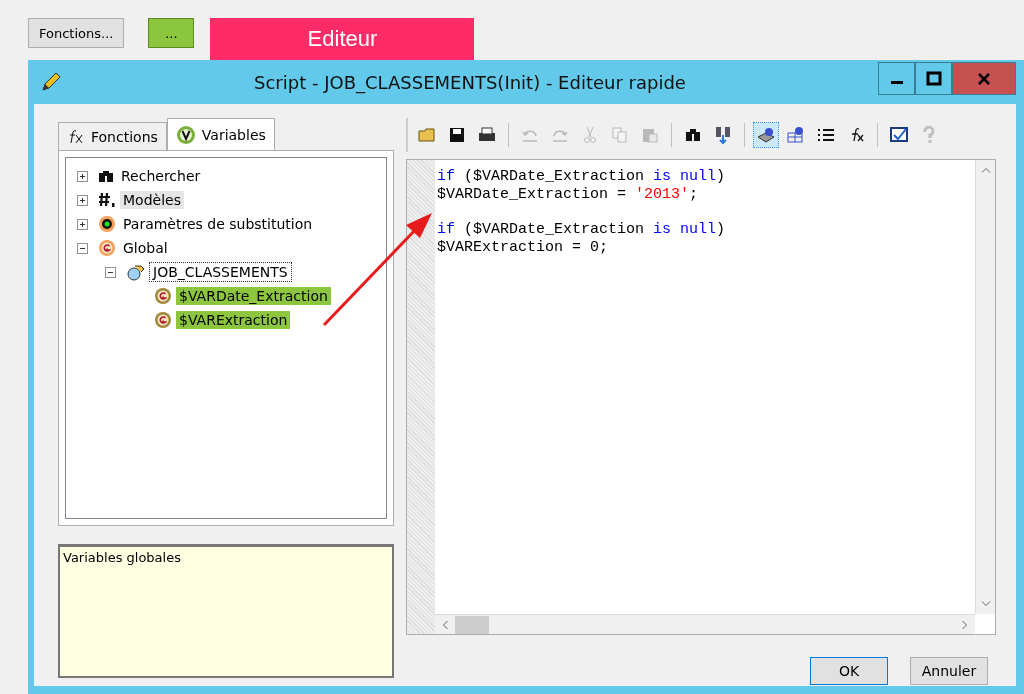 The image size is (1024, 694). What do you see at coordinates (107, 200) in the screenshot?
I see `hash-icon` at bounding box center [107, 200].